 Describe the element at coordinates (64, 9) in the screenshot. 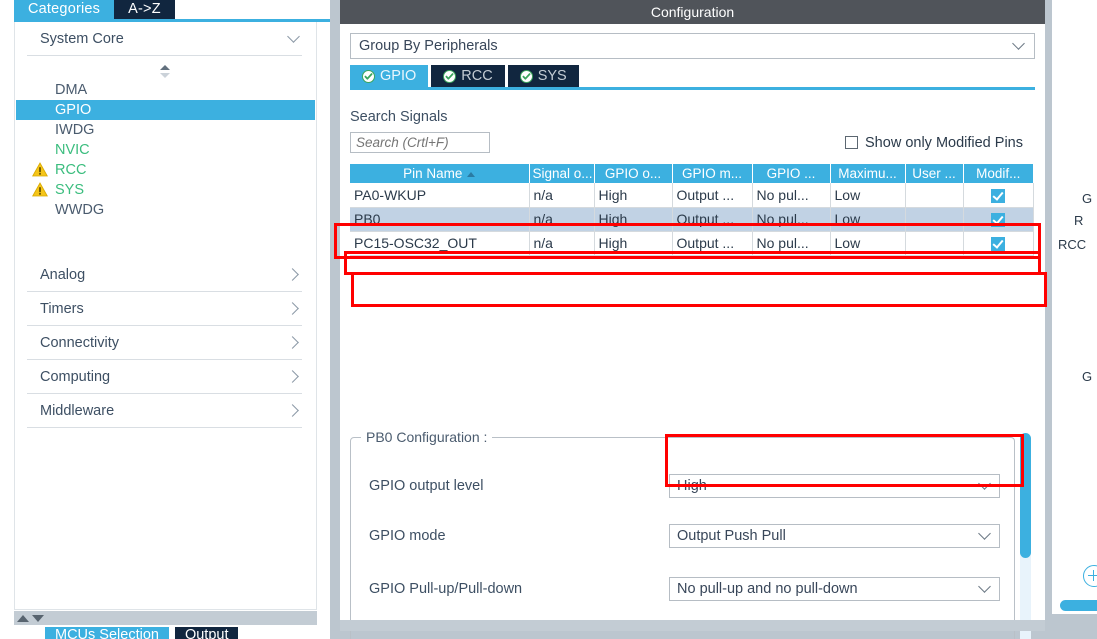

I see `tab-categories: Categories` at that location.